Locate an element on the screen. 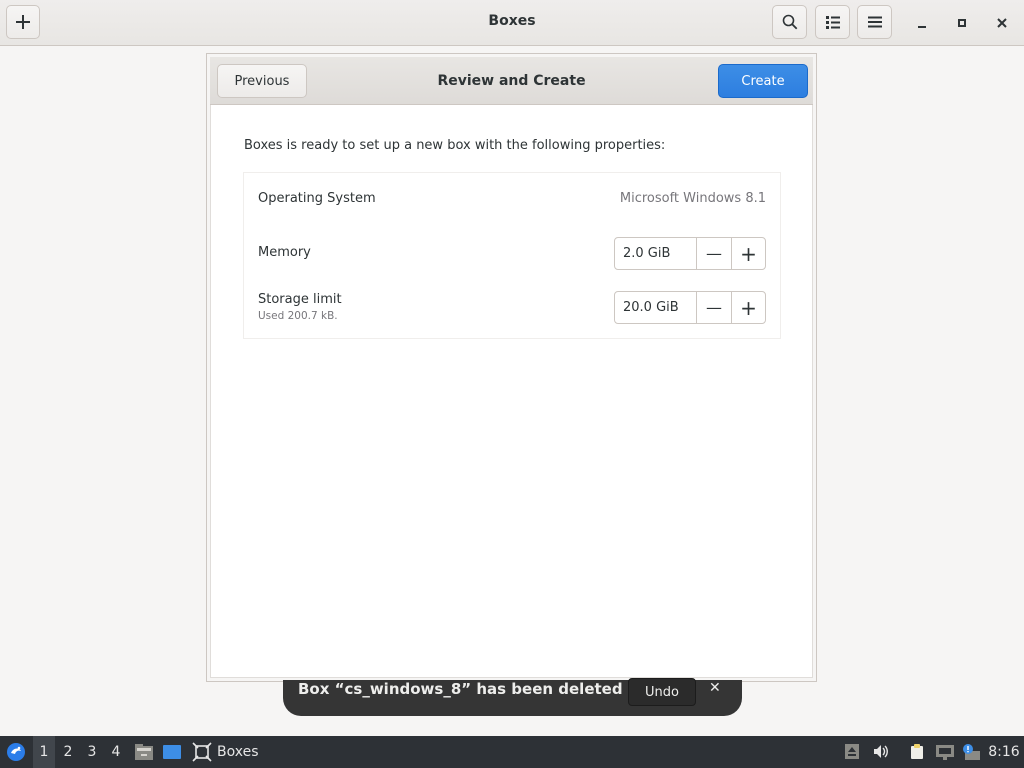  maximize-button is located at coordinates (962, 23).